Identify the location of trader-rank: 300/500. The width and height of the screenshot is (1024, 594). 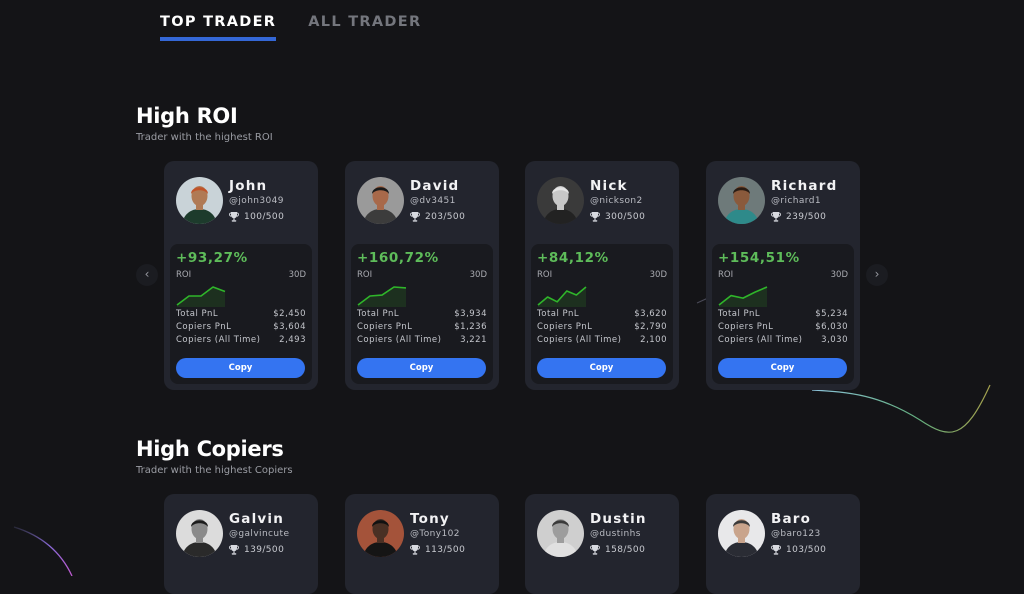
(617, 217).